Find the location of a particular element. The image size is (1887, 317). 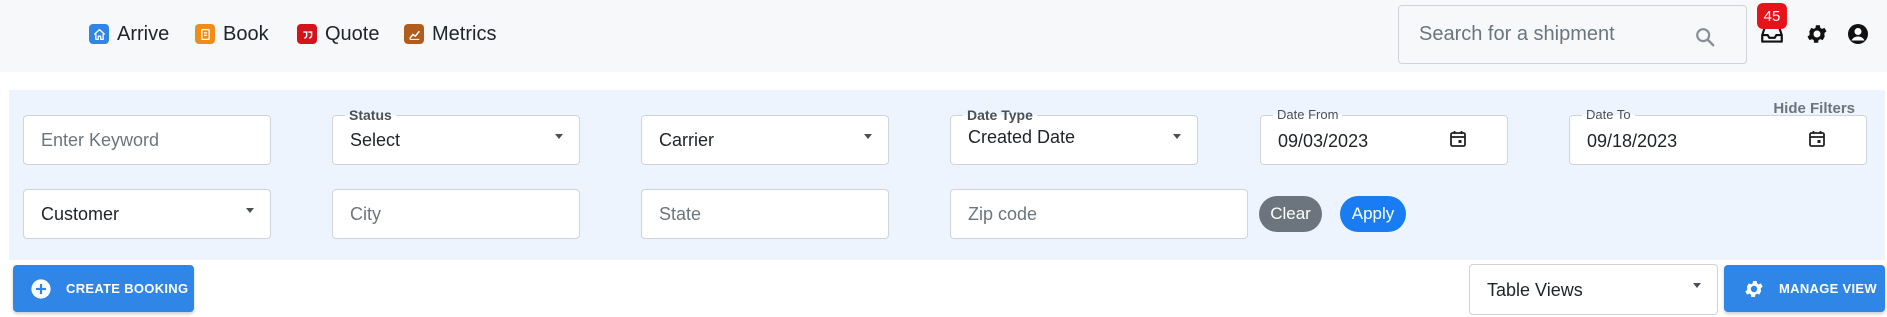

date-to-field: Date To 09/18/2023 is located at coordinates (1718, 136).